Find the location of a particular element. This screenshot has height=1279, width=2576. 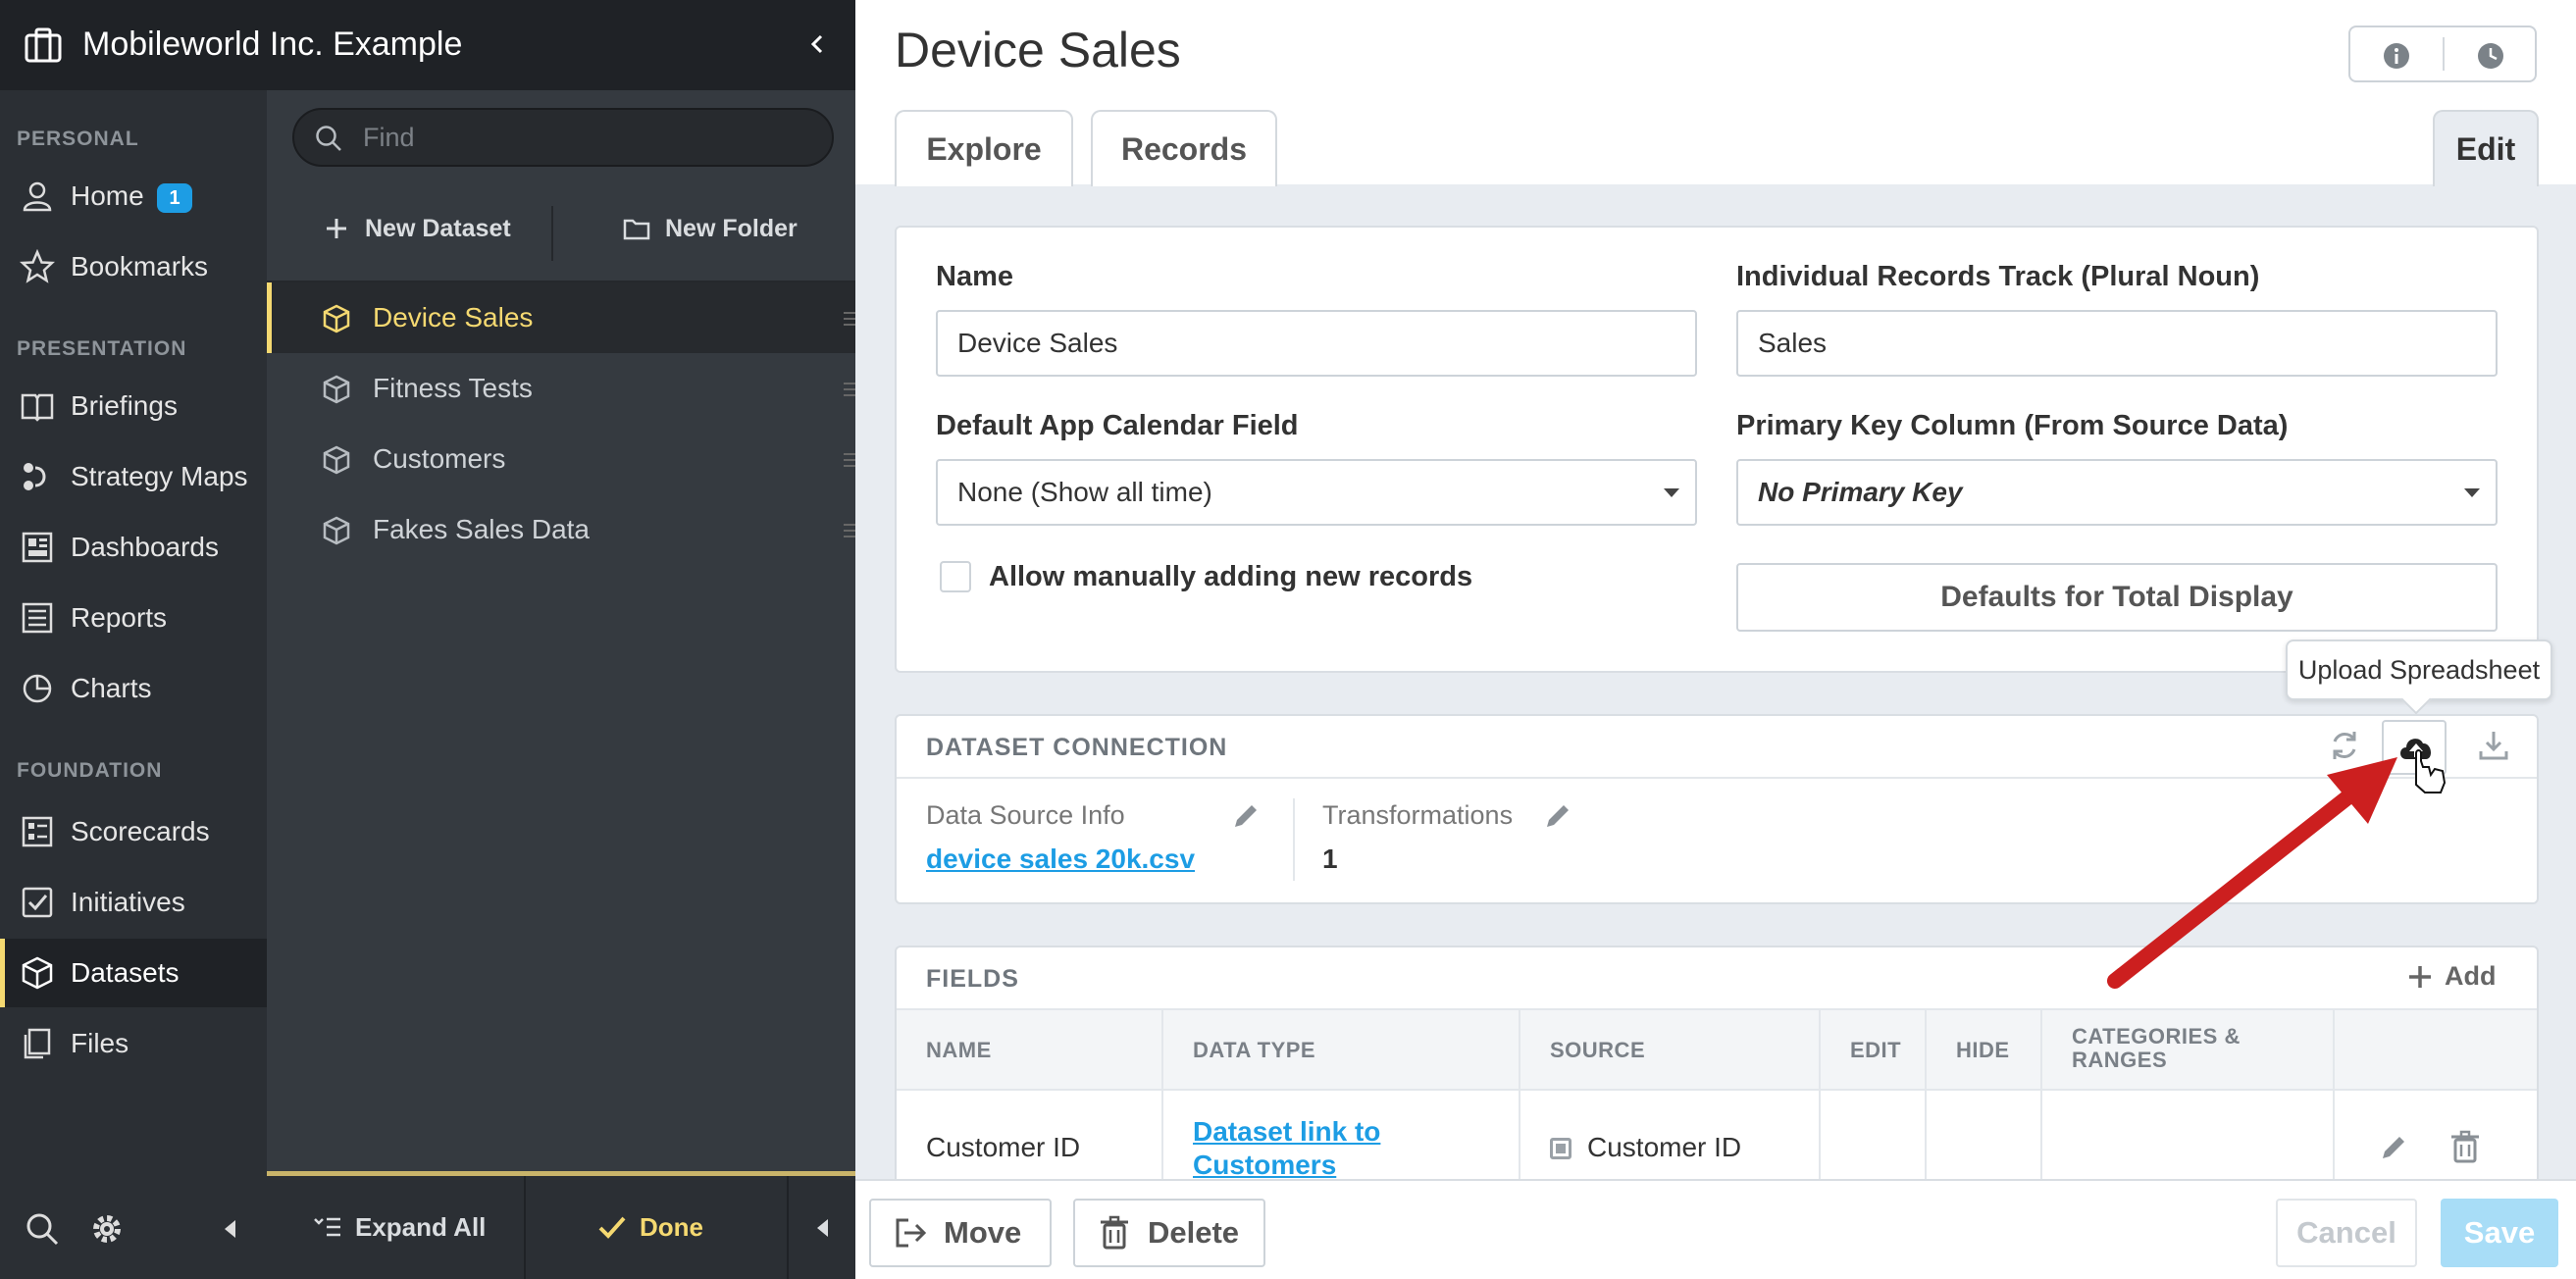

nav-footer is located at coordinates (133, 1234).